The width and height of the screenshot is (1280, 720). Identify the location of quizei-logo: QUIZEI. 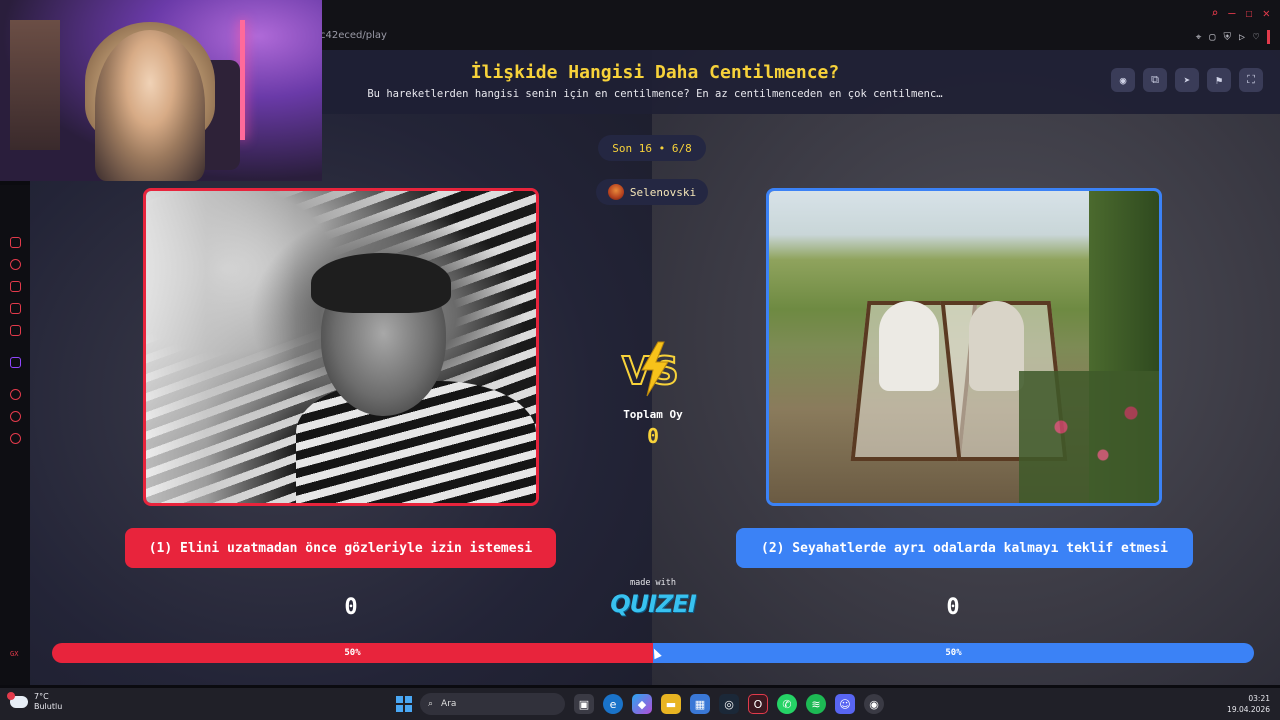
(653, 604).